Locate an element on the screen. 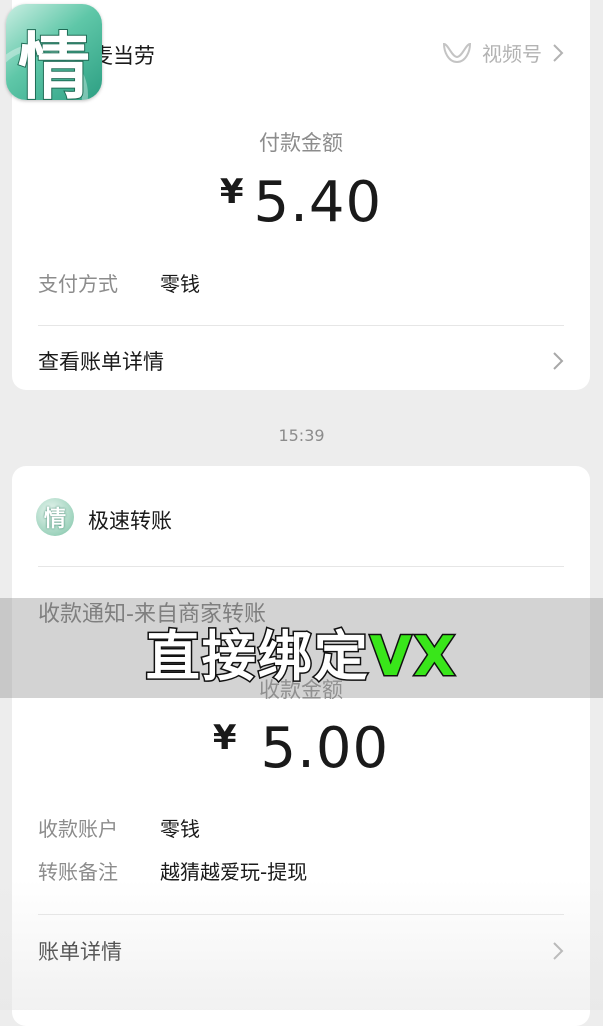  channel-link: 视频号 is located at coordinates (503, 52).